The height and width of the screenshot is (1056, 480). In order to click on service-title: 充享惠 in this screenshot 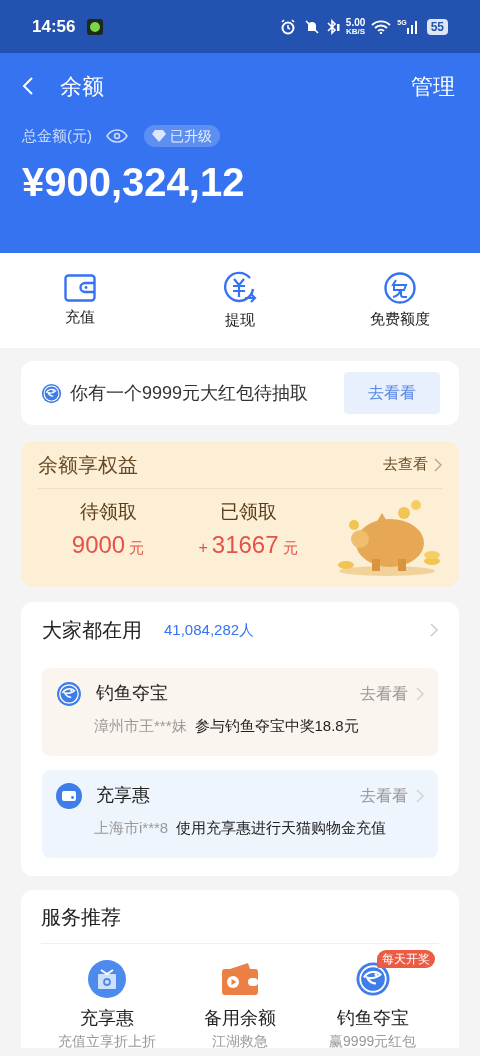, I will do `click(123, 795)`.